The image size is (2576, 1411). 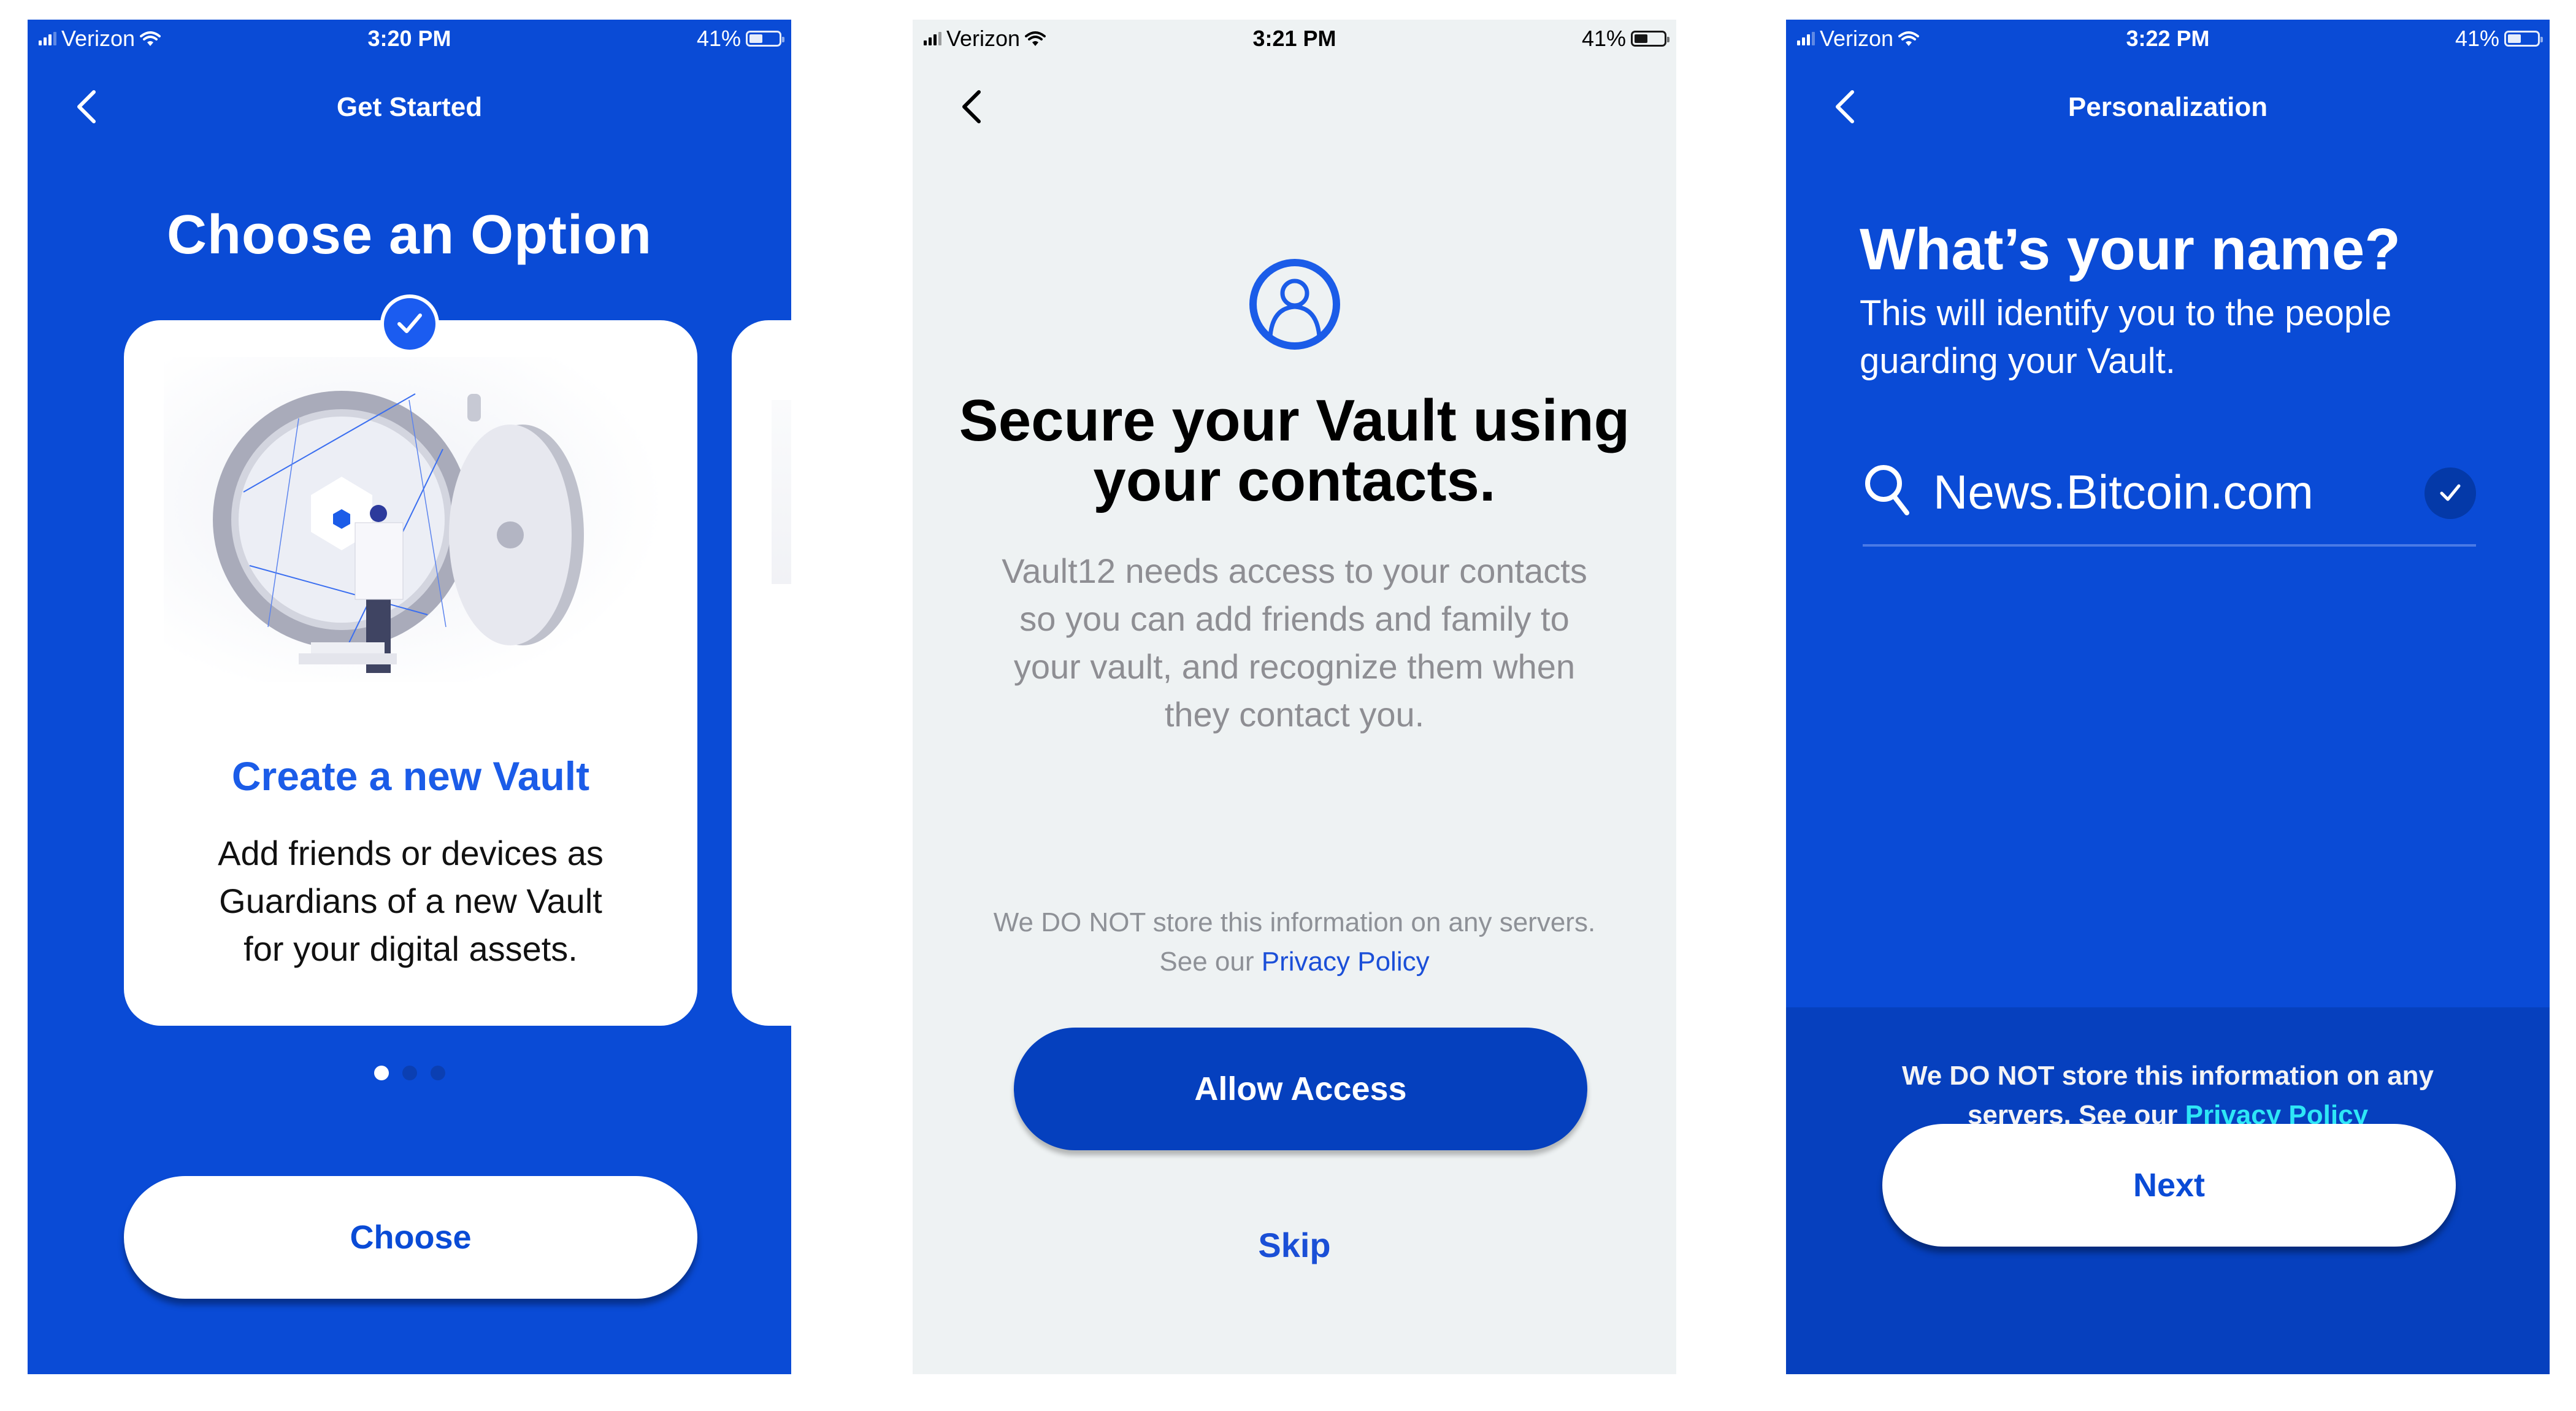 What do you see at coordinates (1300, 1089) in the screenshot?
I see `allow-access-button: Allow Access` at bounding box center [1300, 1089].